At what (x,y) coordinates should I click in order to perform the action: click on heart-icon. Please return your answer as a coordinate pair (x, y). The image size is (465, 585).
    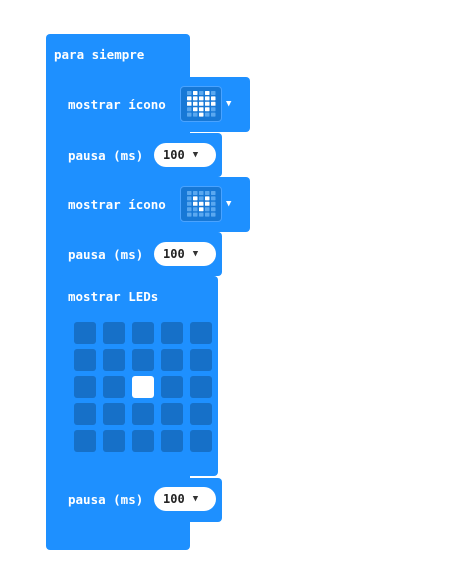
    Looking at the image, I should click on (201, 104).